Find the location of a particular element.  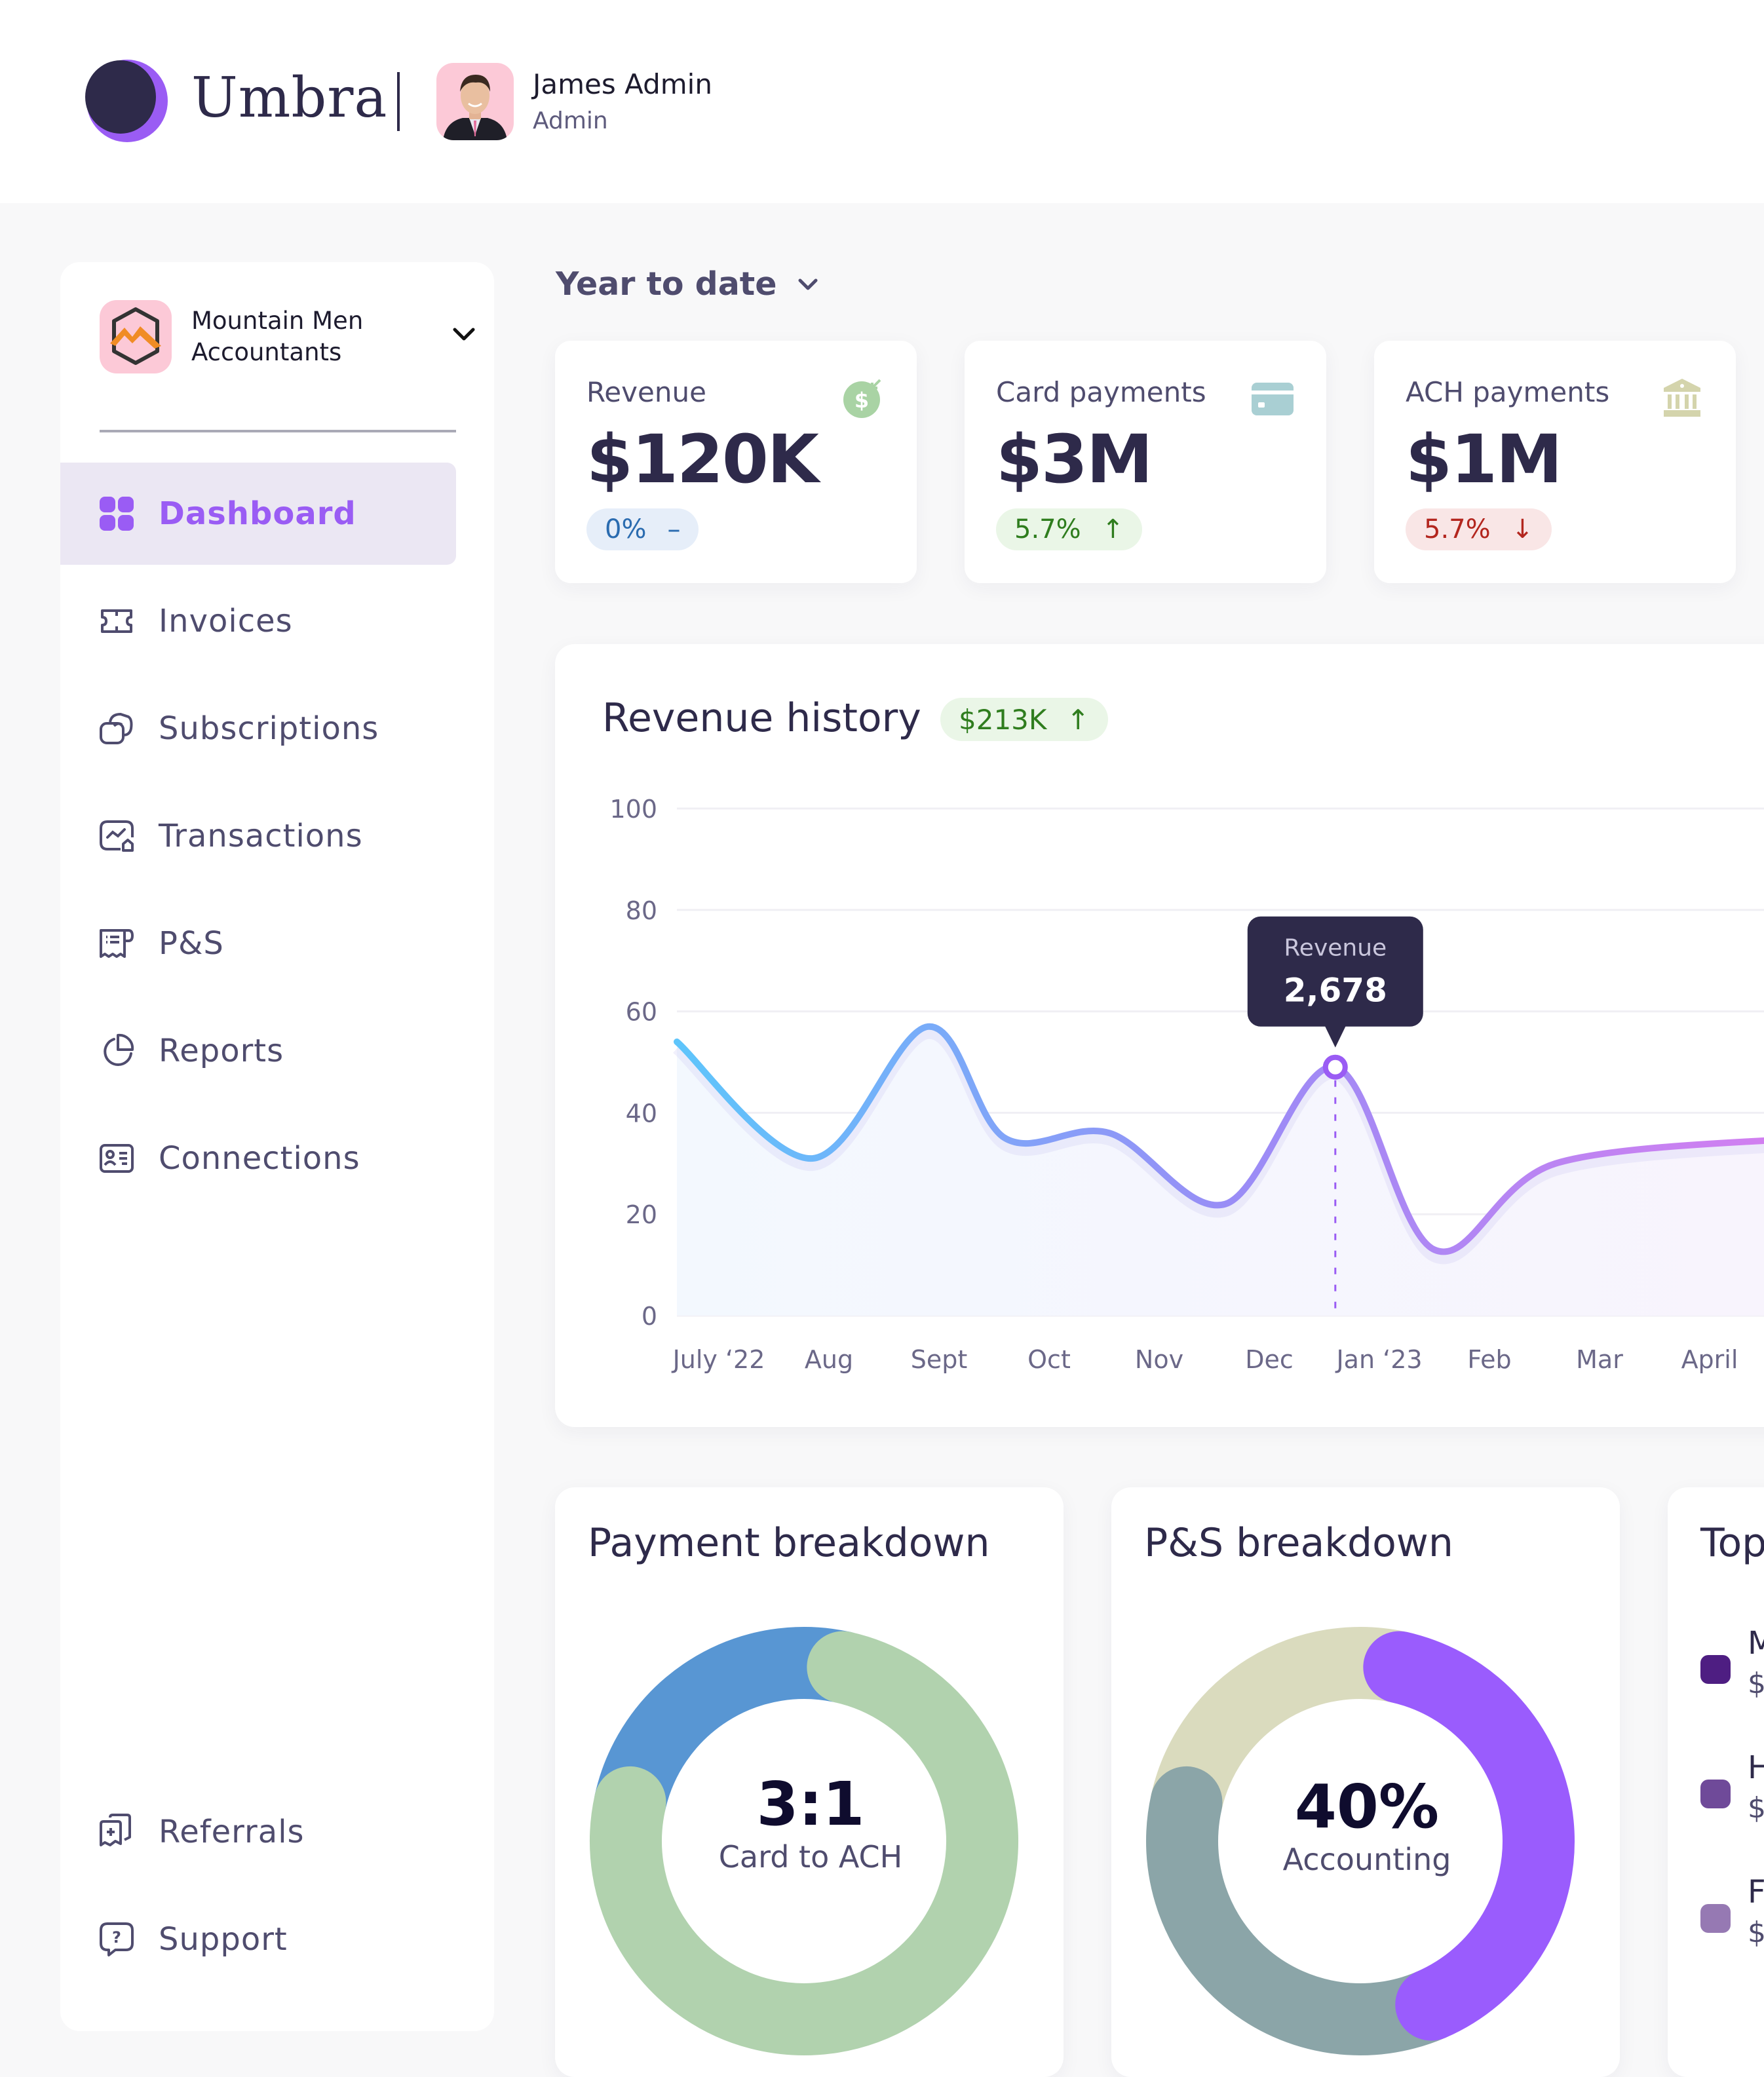

period-selector: Year to date is located at coordinates (688, 284).